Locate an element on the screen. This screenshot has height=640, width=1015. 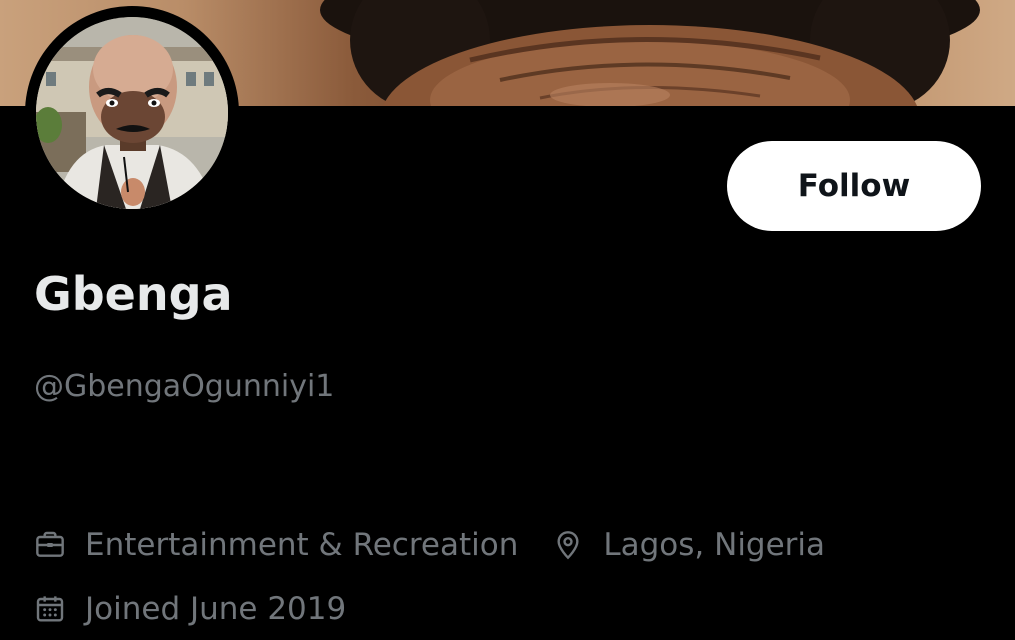
category-label: Entertainment & Recreation is located at coordinates (302, 545).